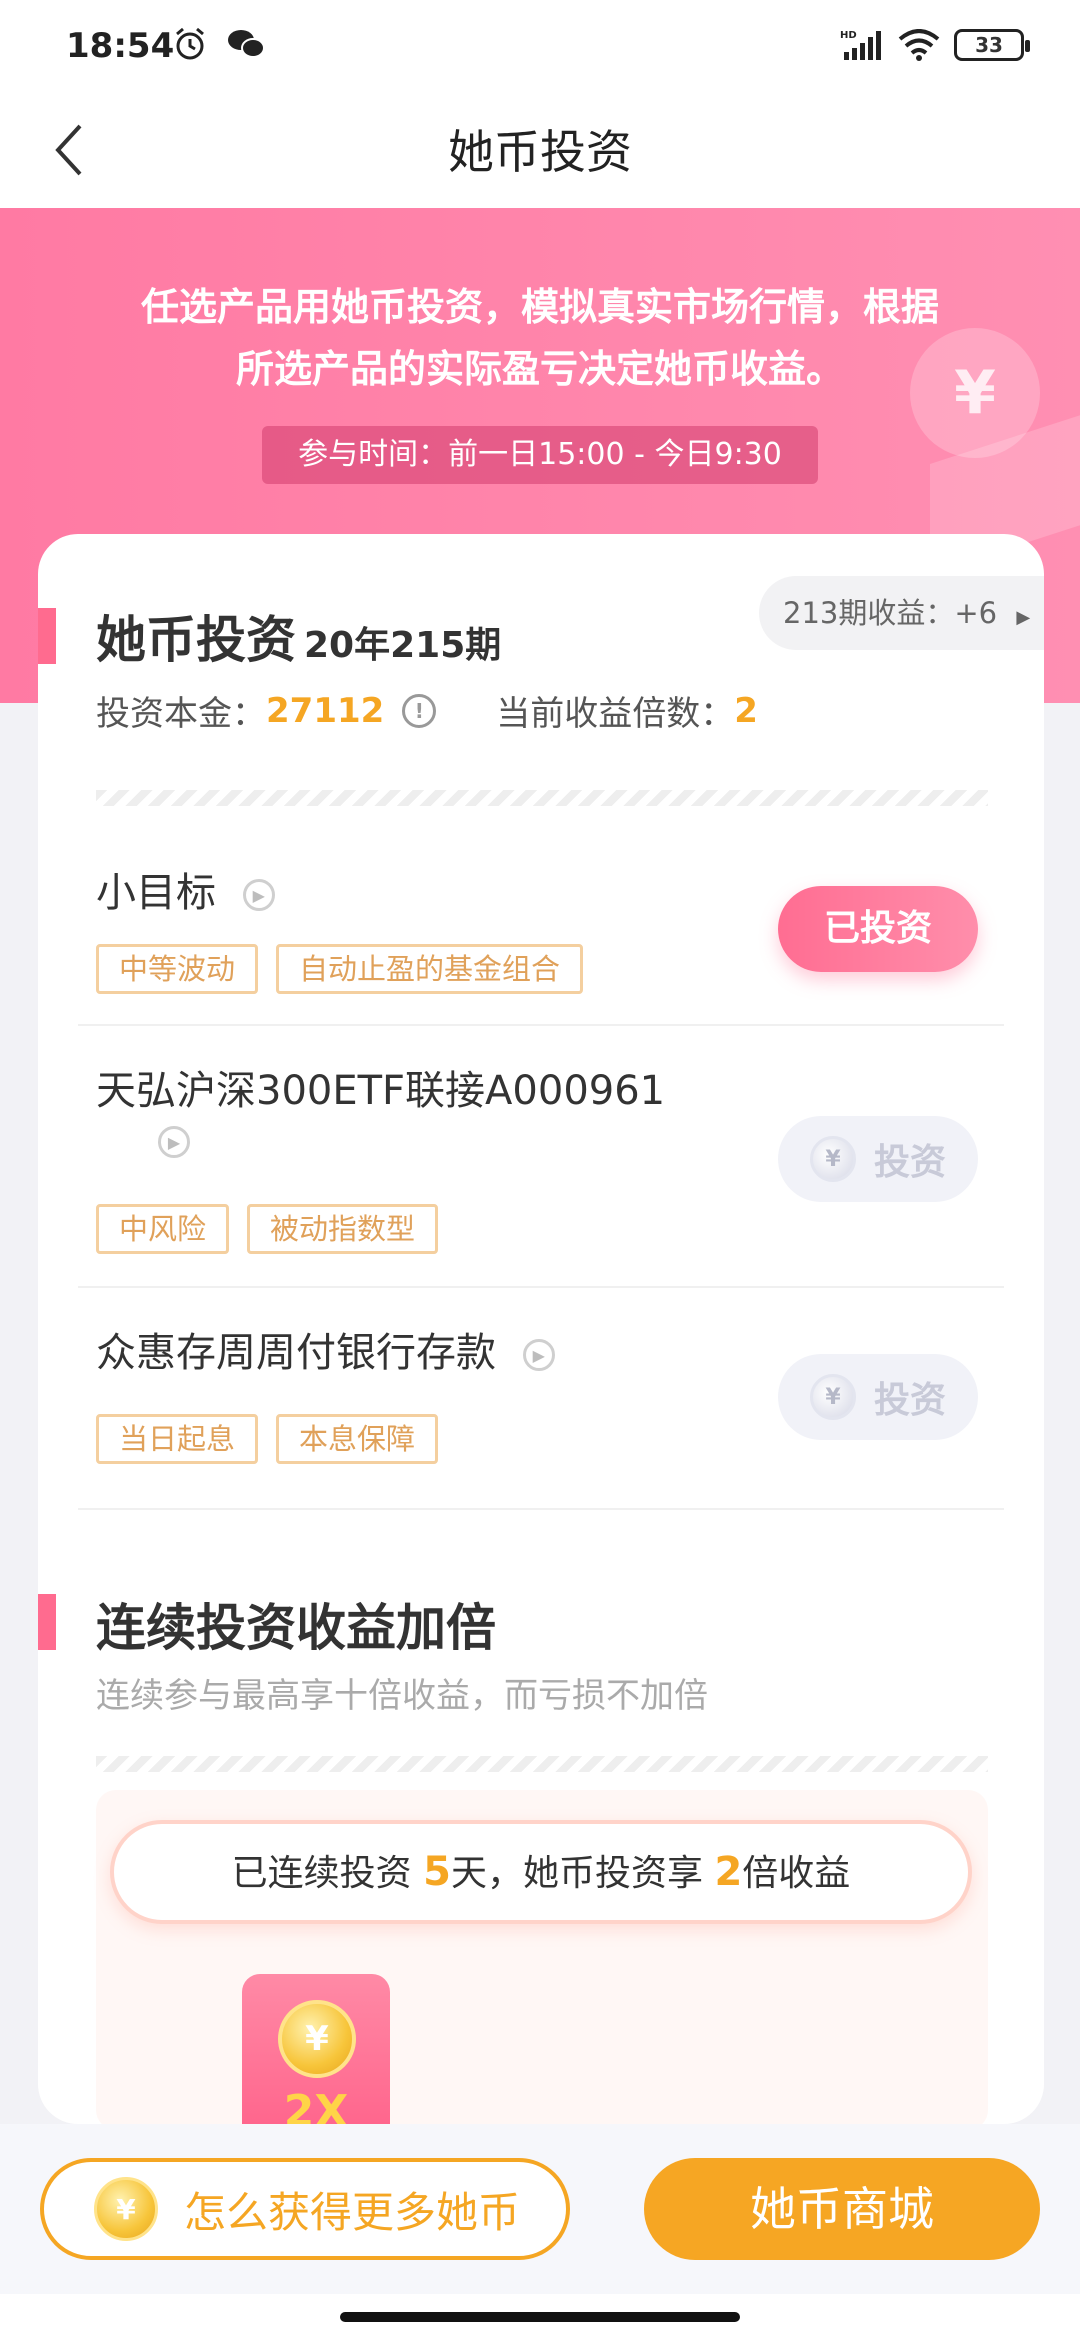 The width and height of the screenshot is (1080, 2340). What do you see at coordinates (298, 636) in the screenshot?
I see `invest-section-title: 她币投资 20年215期` at bounding box center [298, 636].